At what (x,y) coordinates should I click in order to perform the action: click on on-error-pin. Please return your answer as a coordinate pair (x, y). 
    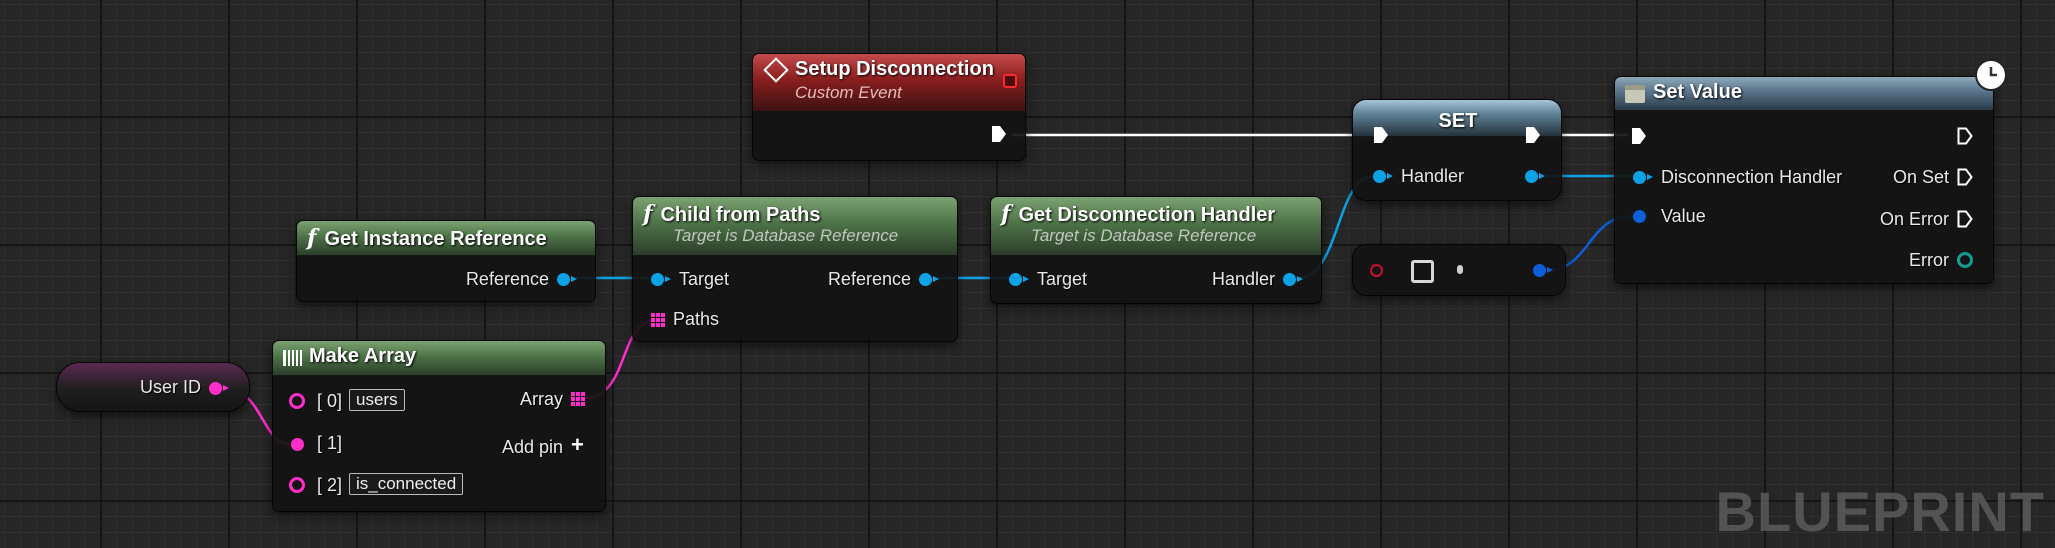
    Looking at the image, I should click on (1965, 219).